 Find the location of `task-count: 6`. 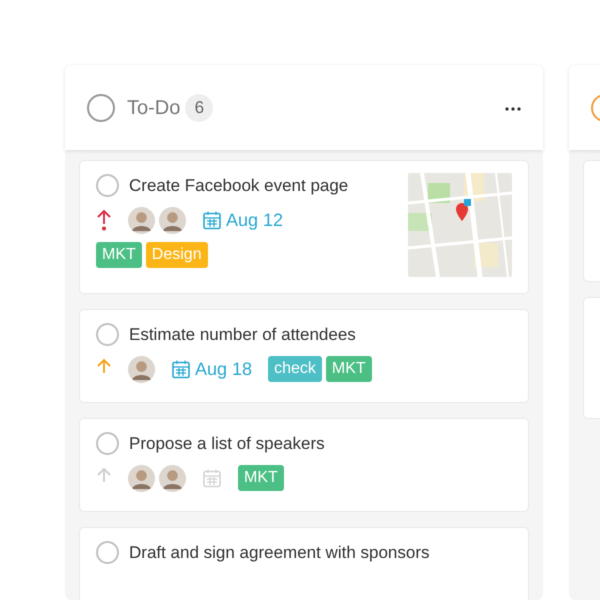

task-count: 6 is located at coordinates (199, 108).